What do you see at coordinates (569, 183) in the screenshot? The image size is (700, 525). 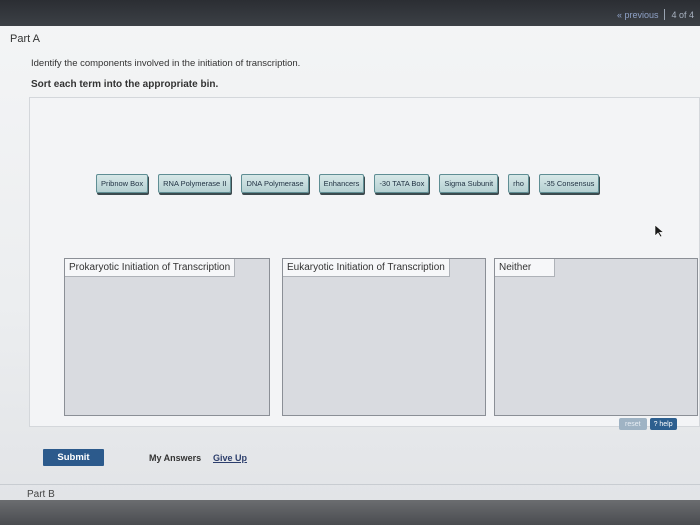 I see `tile-35-consensus: -35 Consensus` at bounding box center [569, 183].